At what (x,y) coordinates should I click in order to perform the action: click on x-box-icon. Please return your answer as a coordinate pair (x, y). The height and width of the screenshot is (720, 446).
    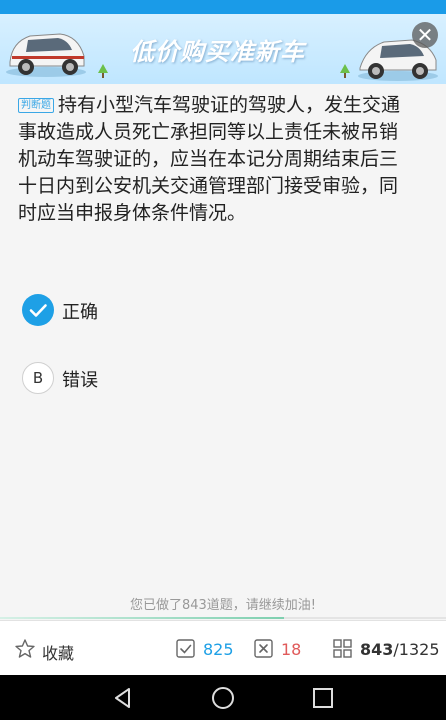
    Looking at the image, I should click on (263, 648).